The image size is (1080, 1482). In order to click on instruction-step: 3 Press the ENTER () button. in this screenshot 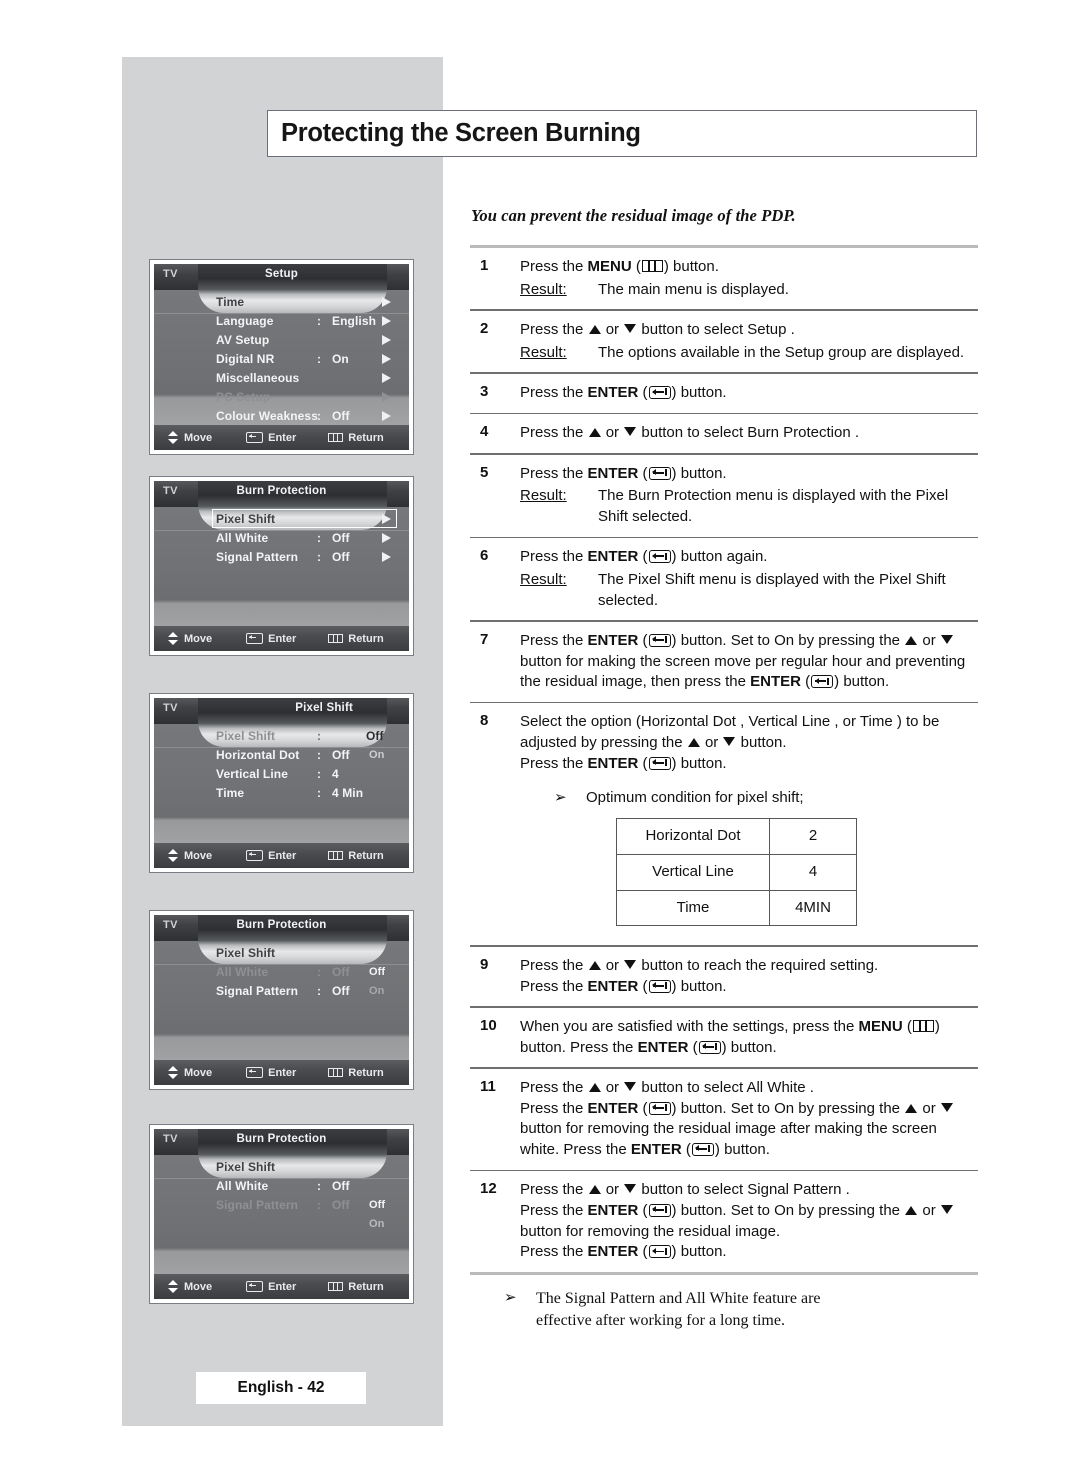, I will do `click(724, 393)`.